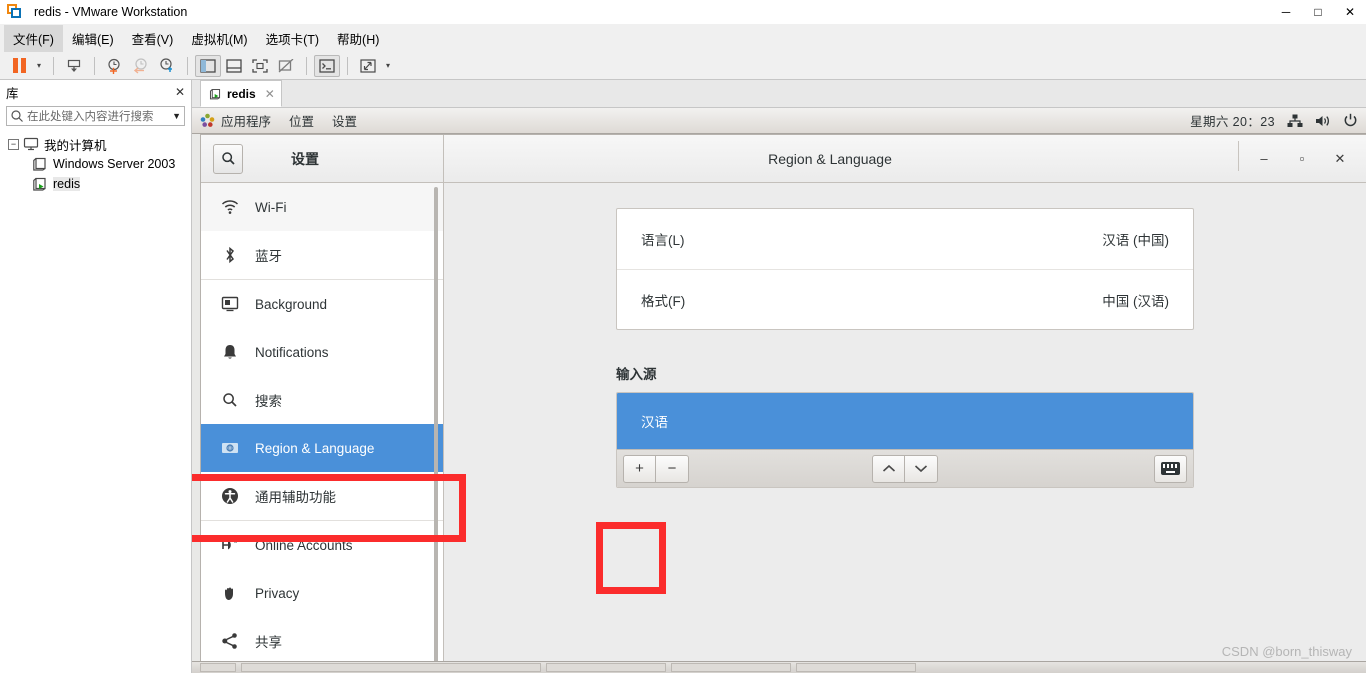 Image resolution: width=1366 pixels, height=673 pixels. What do you see at coordinates (779, 94) in the screenshot?
I see `vm-tab-strip: redis ✕` at bounding box center [779, 94].